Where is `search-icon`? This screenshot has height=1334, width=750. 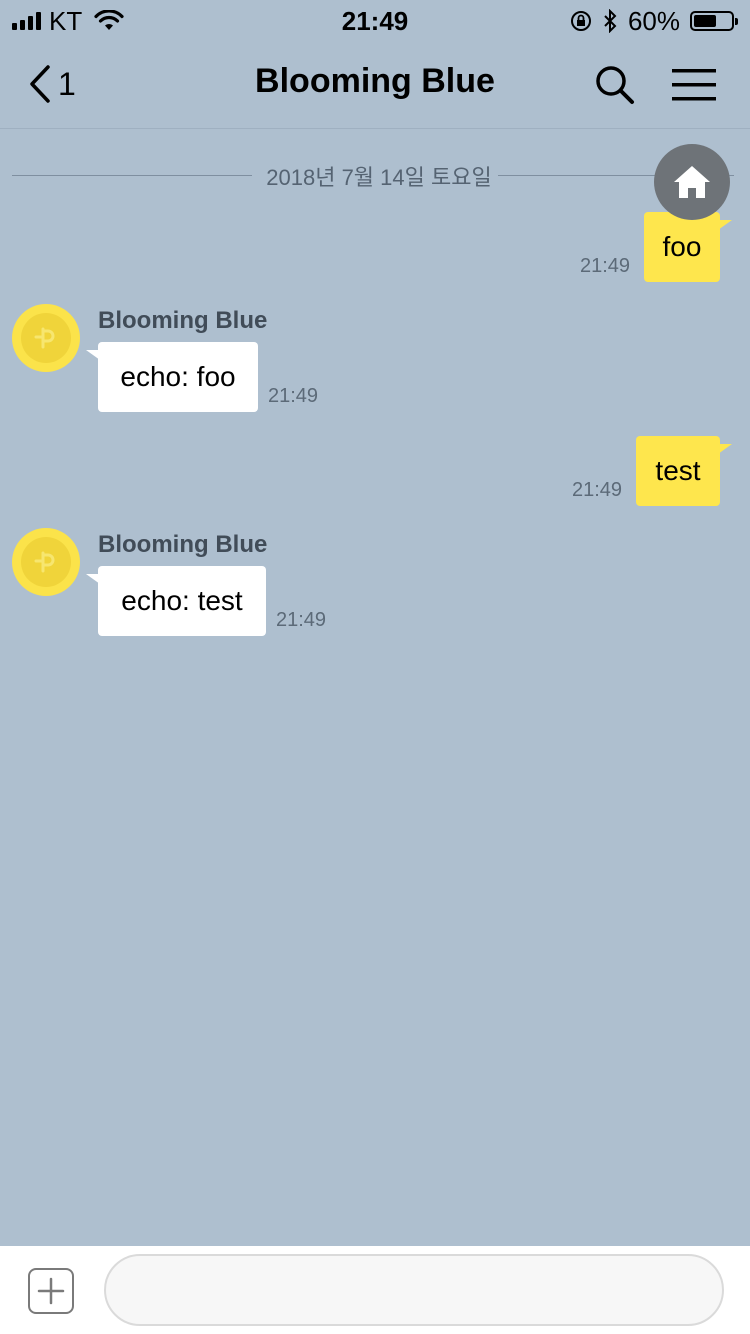 search-icon is located at coordinates (615, 85).